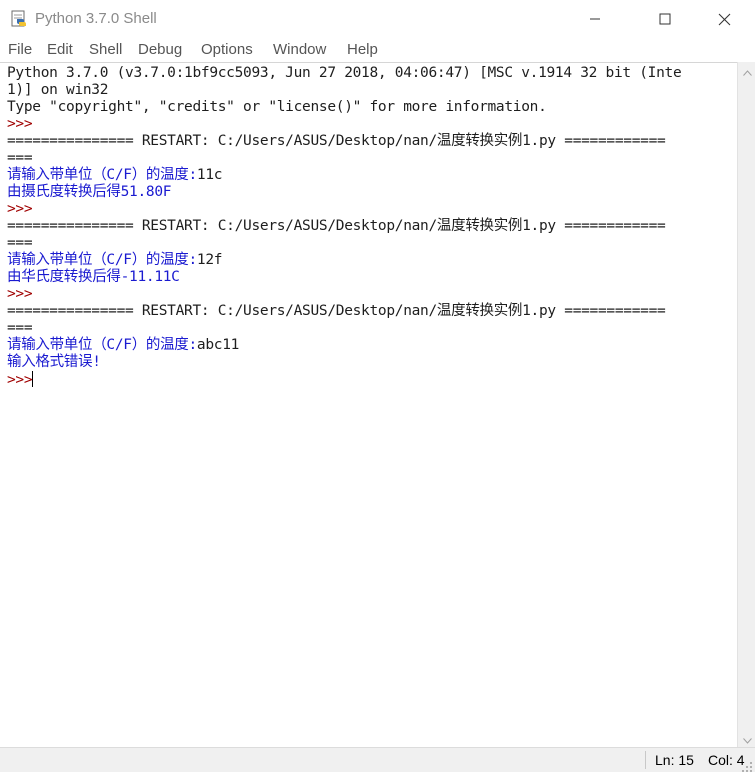  I want to click on maximize-button, so click(665, 19).